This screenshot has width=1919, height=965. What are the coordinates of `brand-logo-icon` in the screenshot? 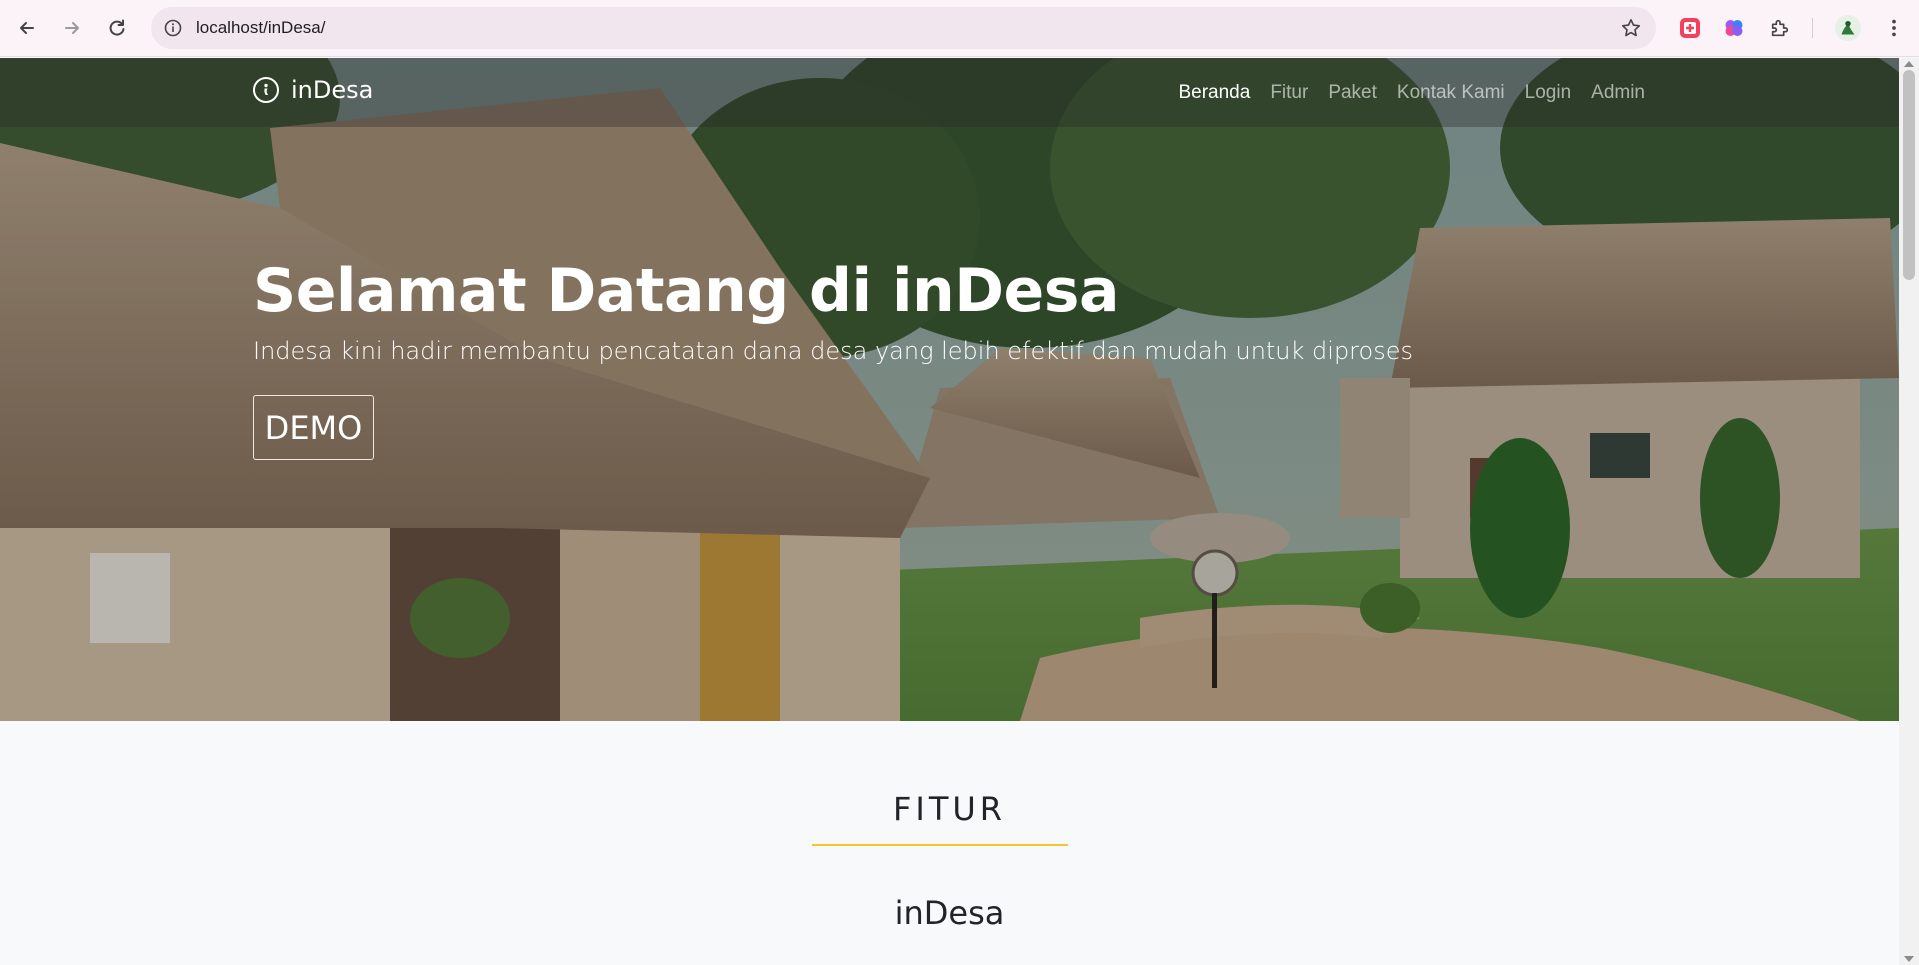 It's located at (266, 90).